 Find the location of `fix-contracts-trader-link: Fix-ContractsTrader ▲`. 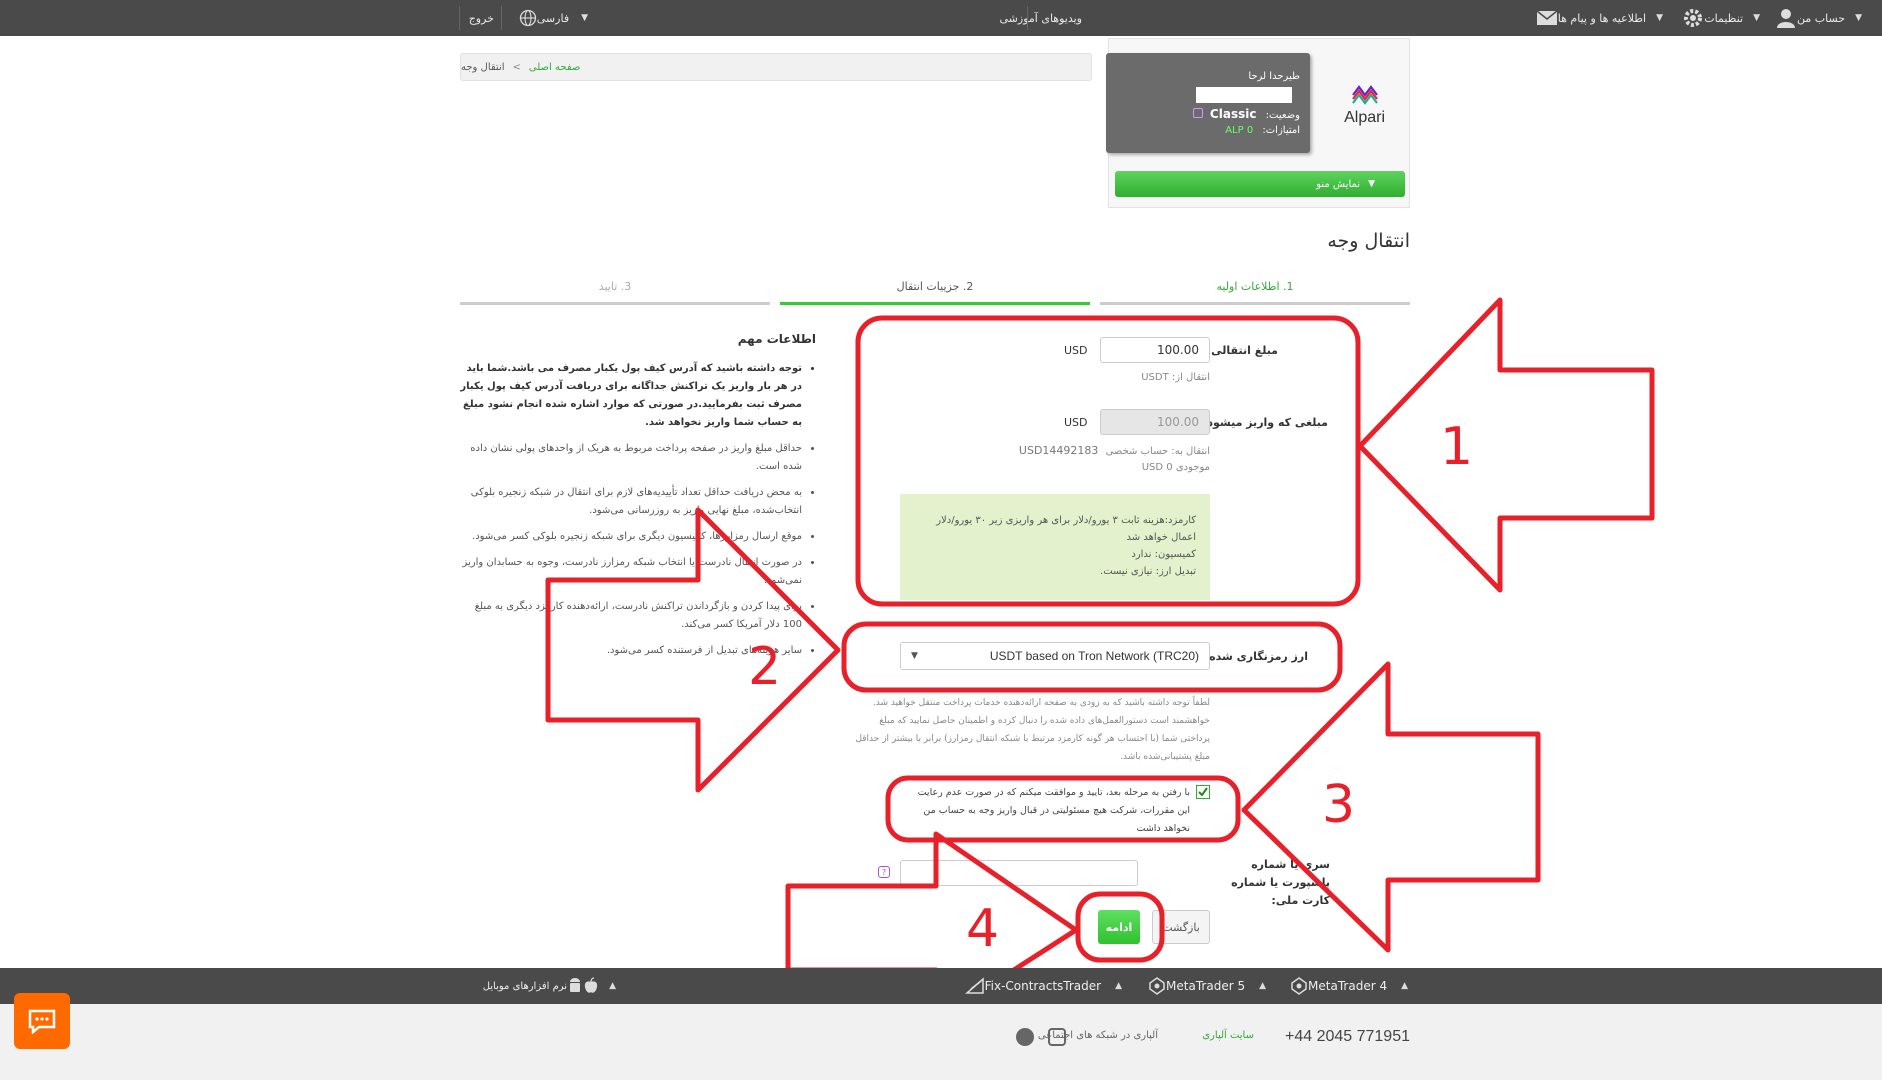

fix-contracts-trader-link: Fix-ContractsTrader ▲ is located at coordinates (1045, 986).